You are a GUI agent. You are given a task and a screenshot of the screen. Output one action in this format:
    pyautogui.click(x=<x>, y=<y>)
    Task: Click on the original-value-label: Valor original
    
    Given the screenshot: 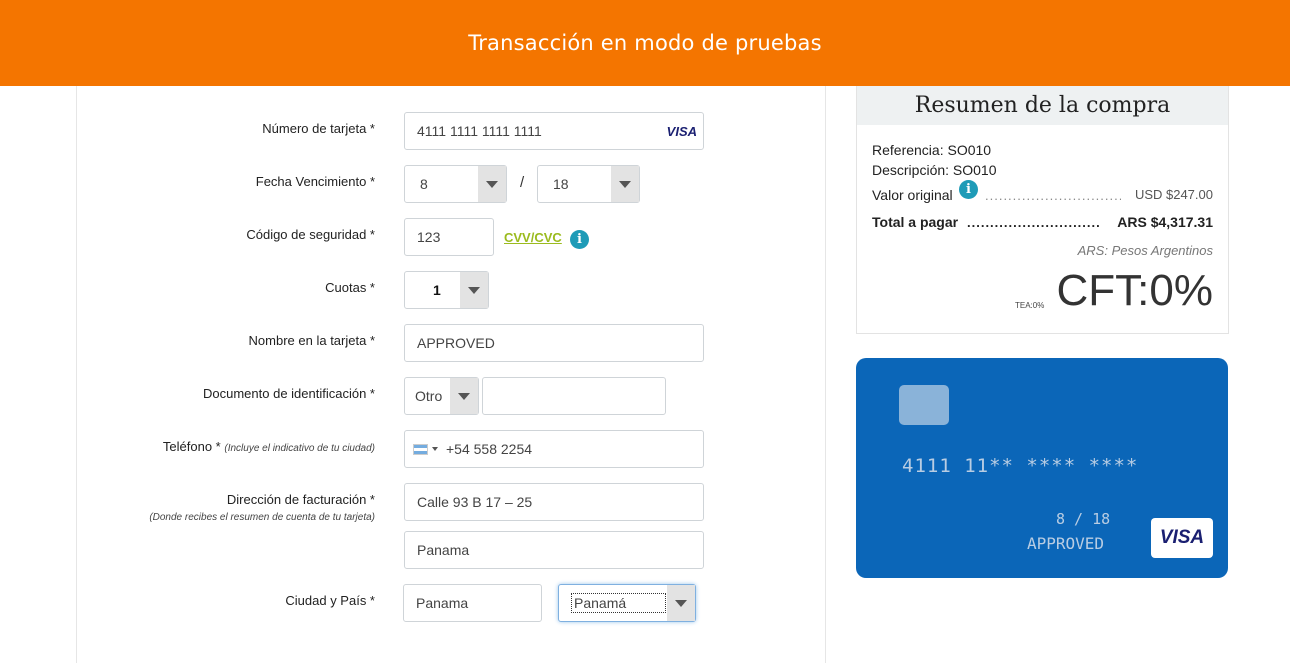 What is the action you would take?
    pyautogui.click(x=912, y=195)
    